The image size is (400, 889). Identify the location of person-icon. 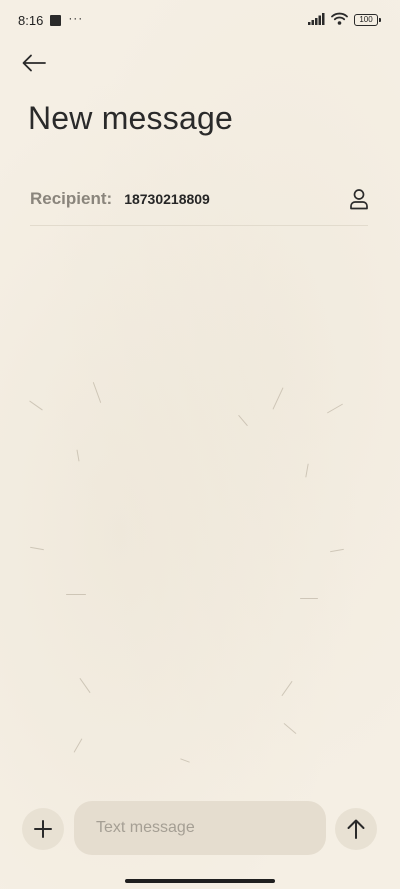
(359, 198).